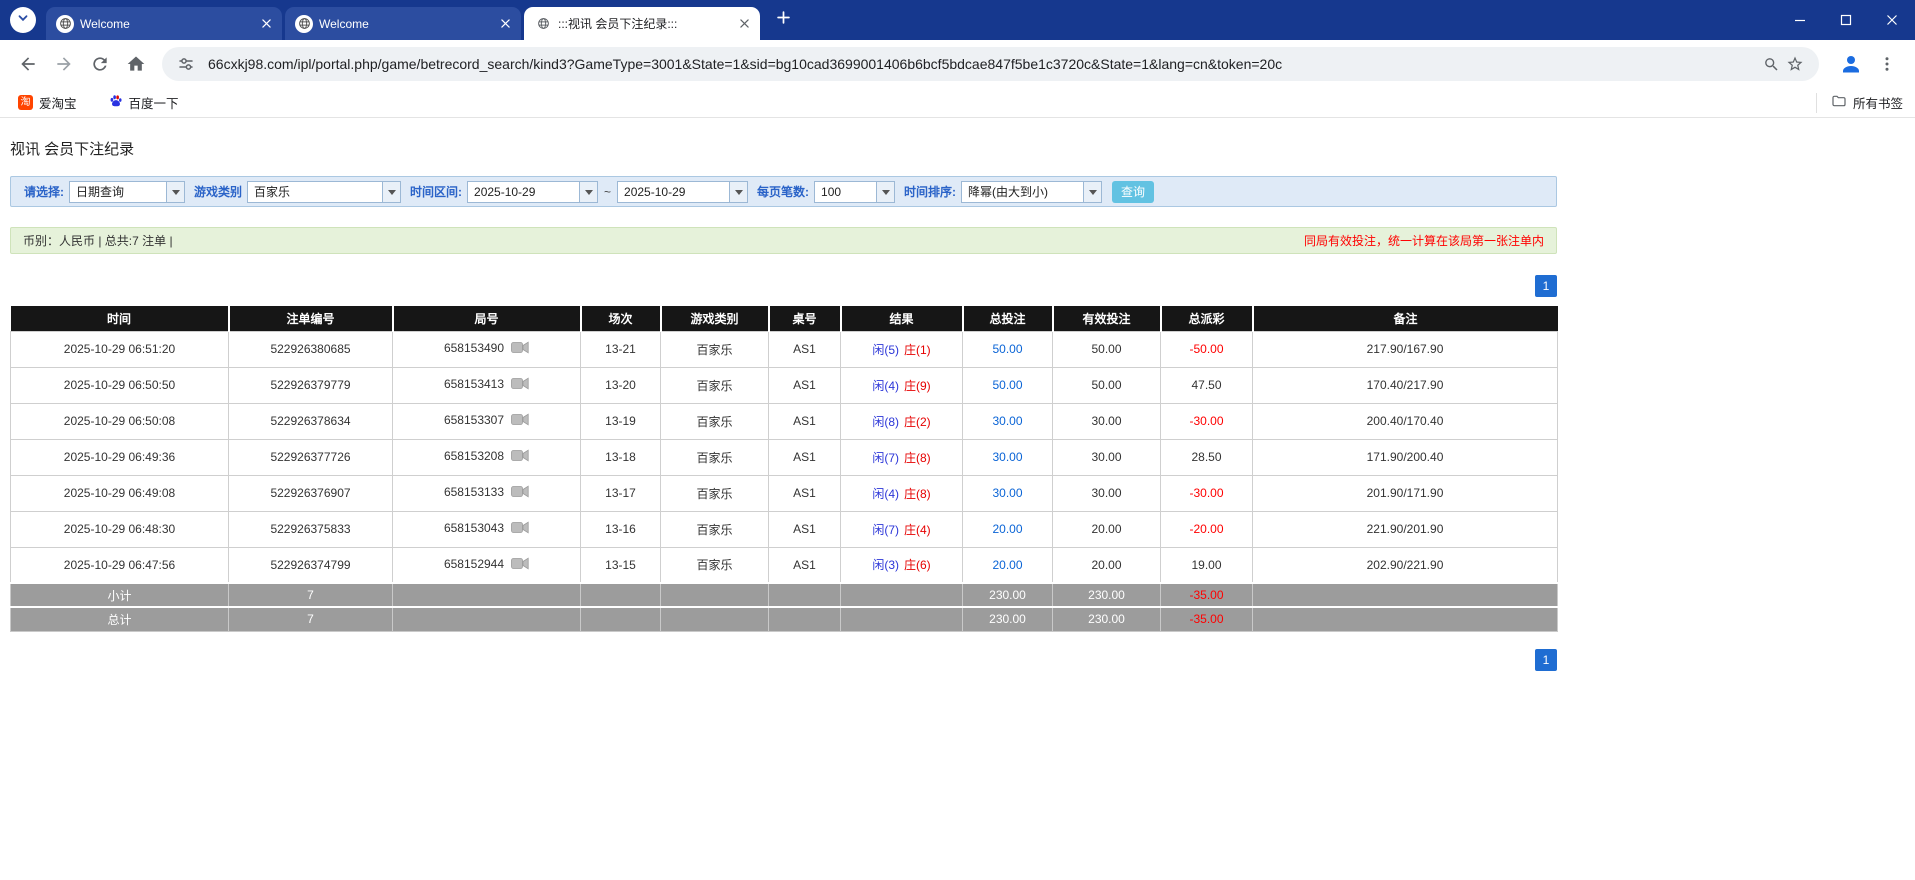  Describe the element at coordinates (901, 318) in the screenshot. I see `column-header-result: 结果` at that location.